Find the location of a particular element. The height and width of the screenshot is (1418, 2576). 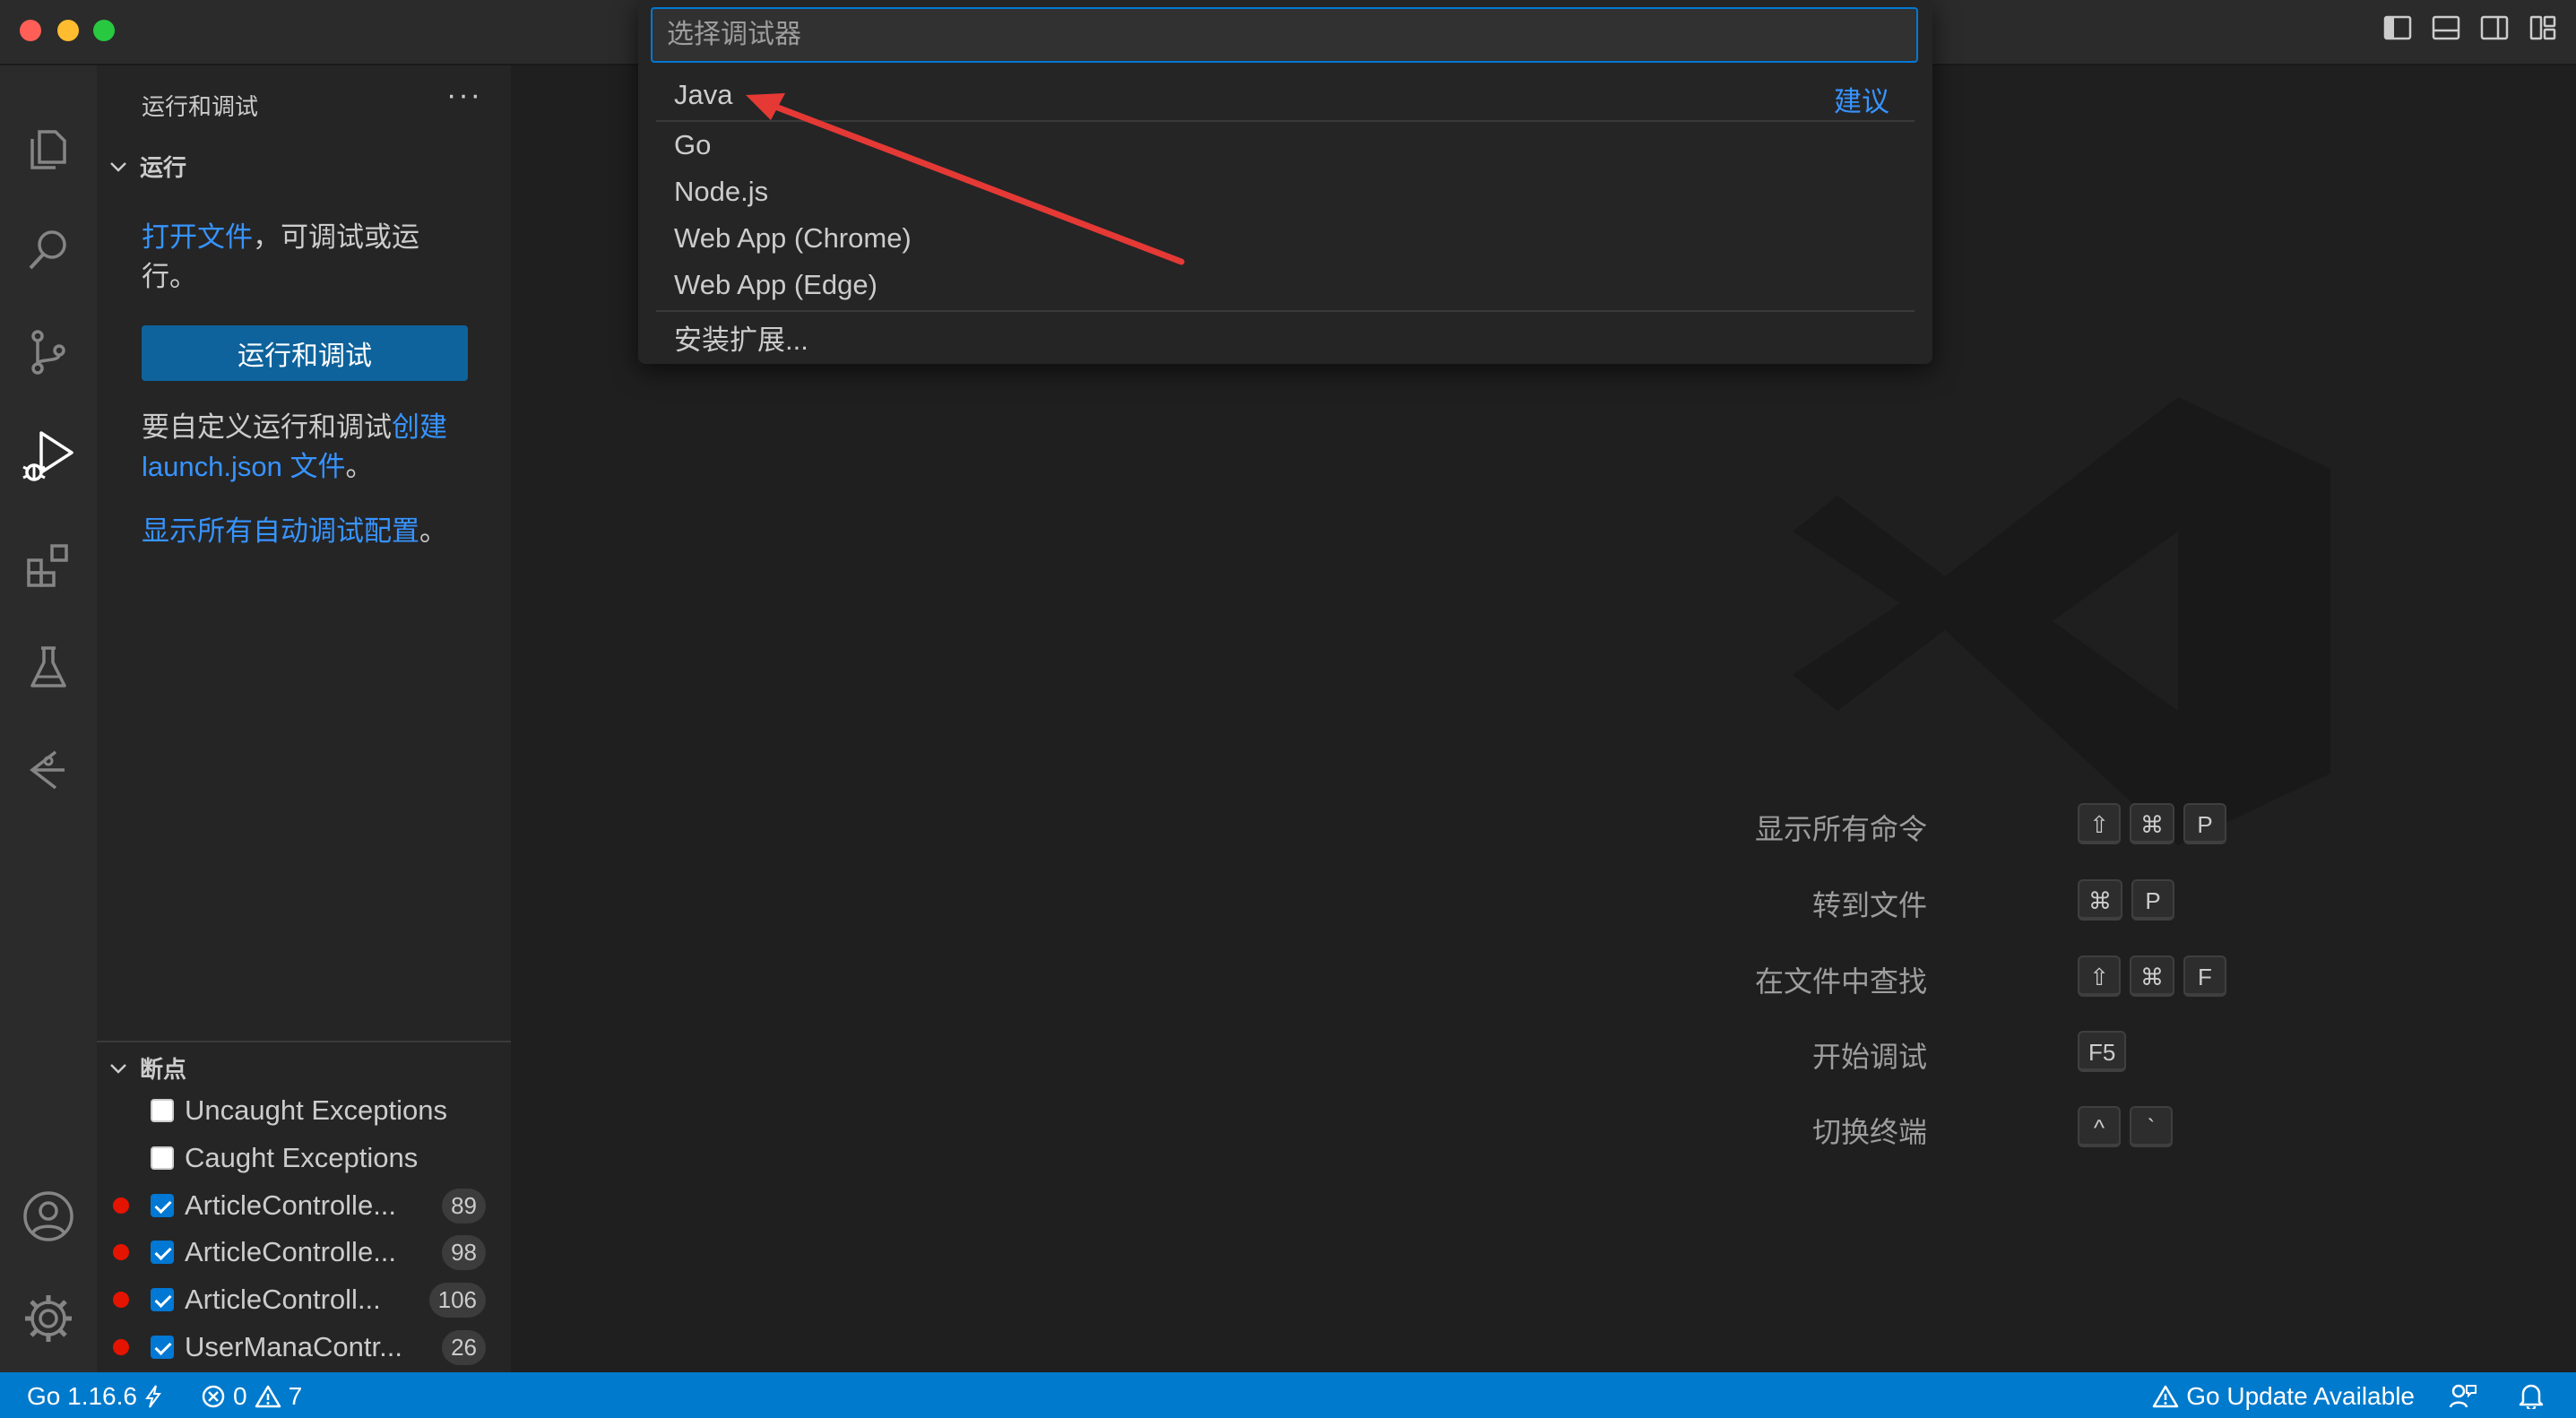

breakpoint-label: Uncaught Exceptions is located at coordinates (316, 1110).